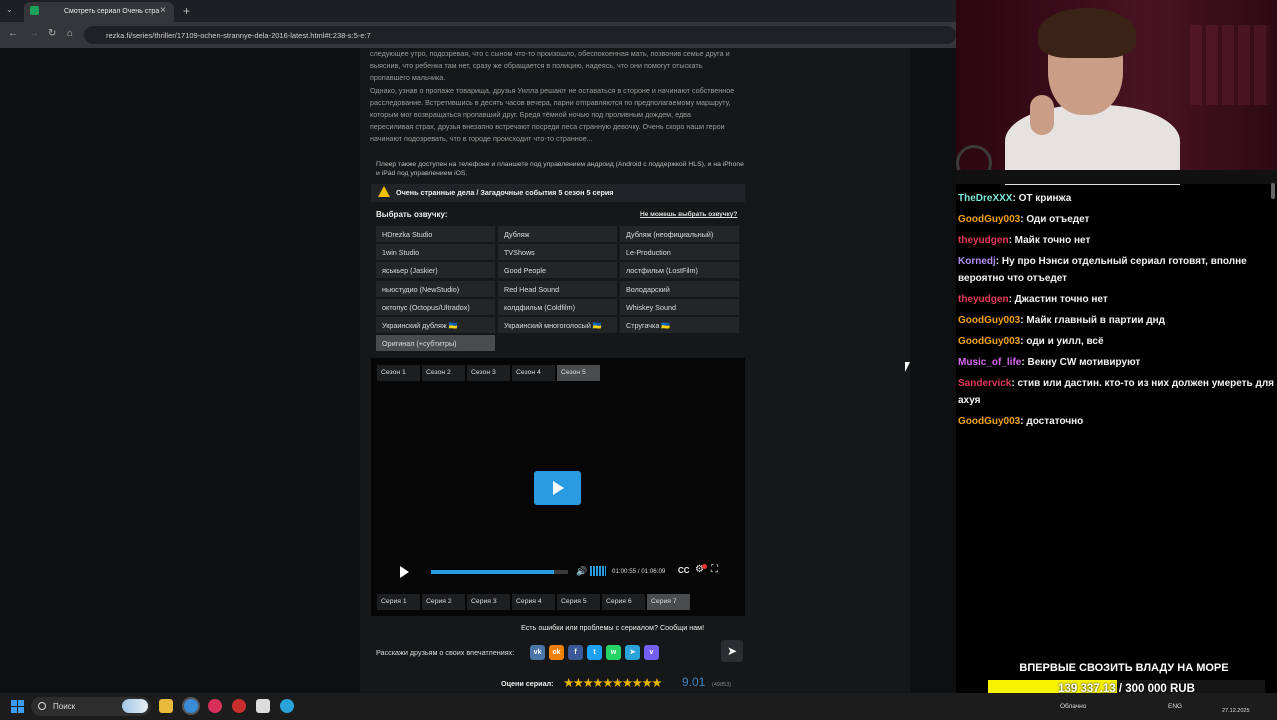 The image size is (1277, 720). What do you see at coordinates (1055, 219) in the screenshot?
I see `chat-text: : Оди отъедет` at bounding box center [1055, 219].